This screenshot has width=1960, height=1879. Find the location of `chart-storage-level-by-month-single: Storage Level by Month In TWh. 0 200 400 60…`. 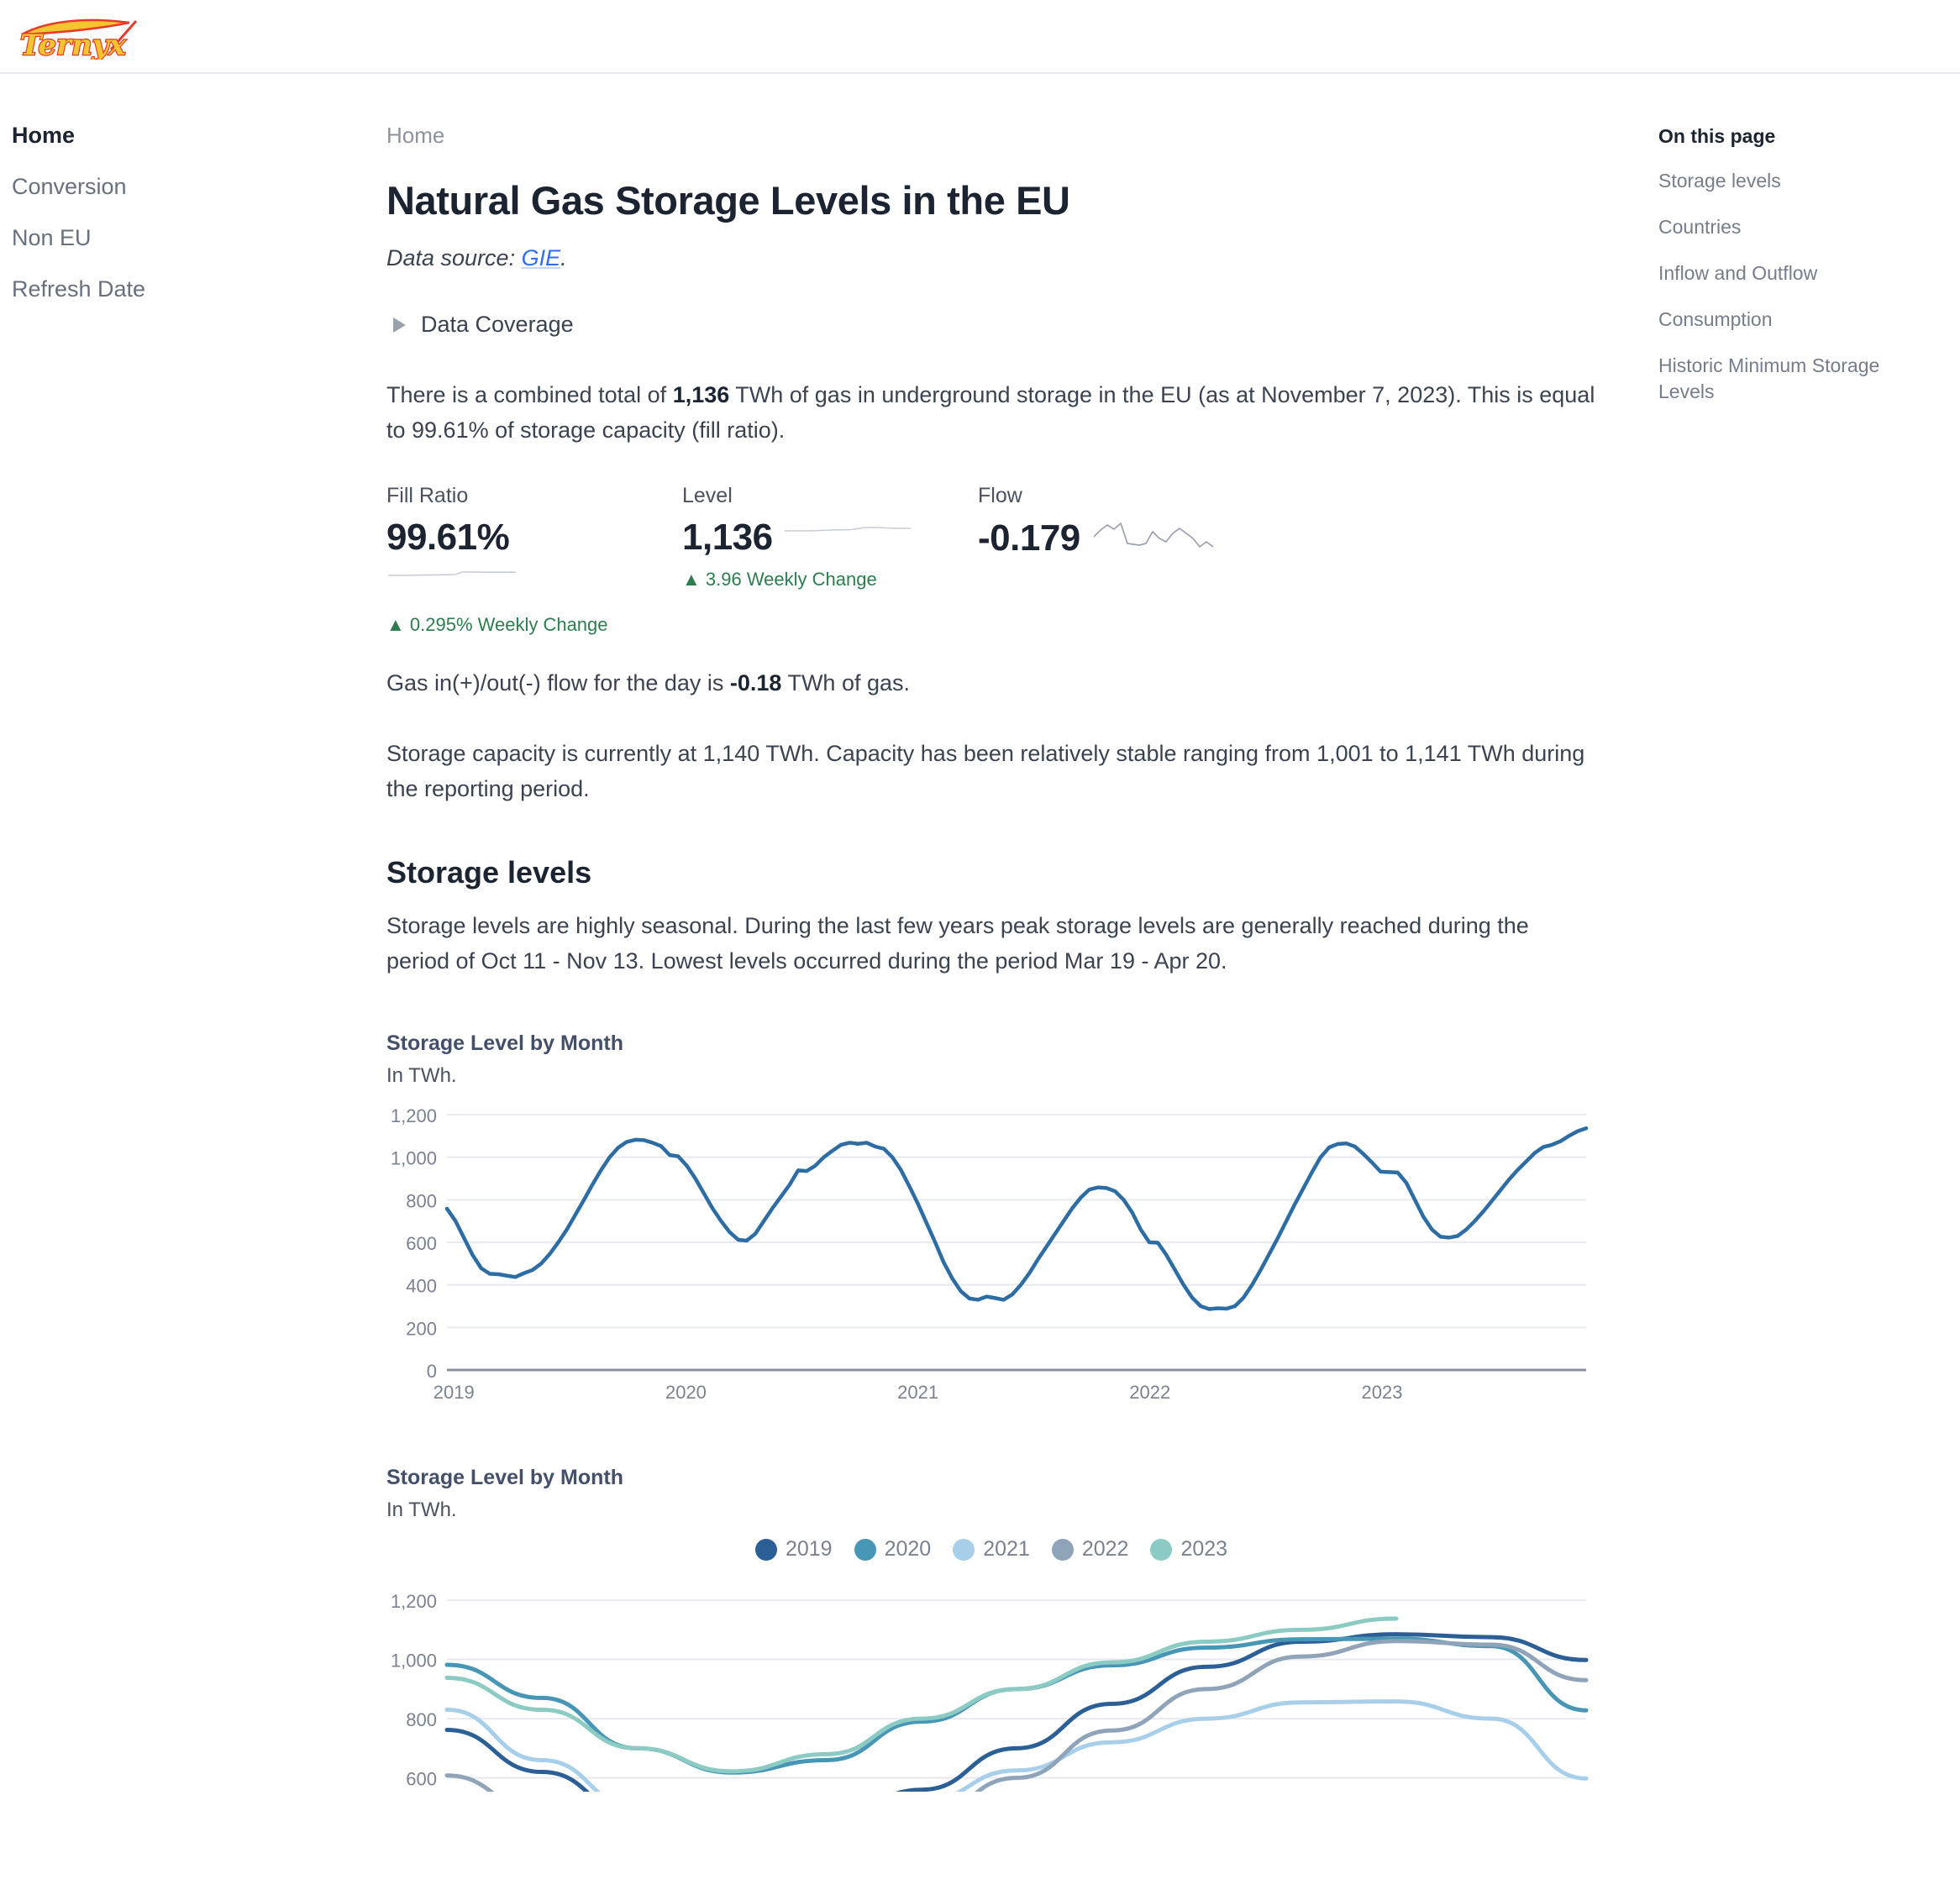

chart-storage-level-by-month-single: Storage Level by Month In TWh. 0 200 400 60… is located at coordinates (991, 1222).